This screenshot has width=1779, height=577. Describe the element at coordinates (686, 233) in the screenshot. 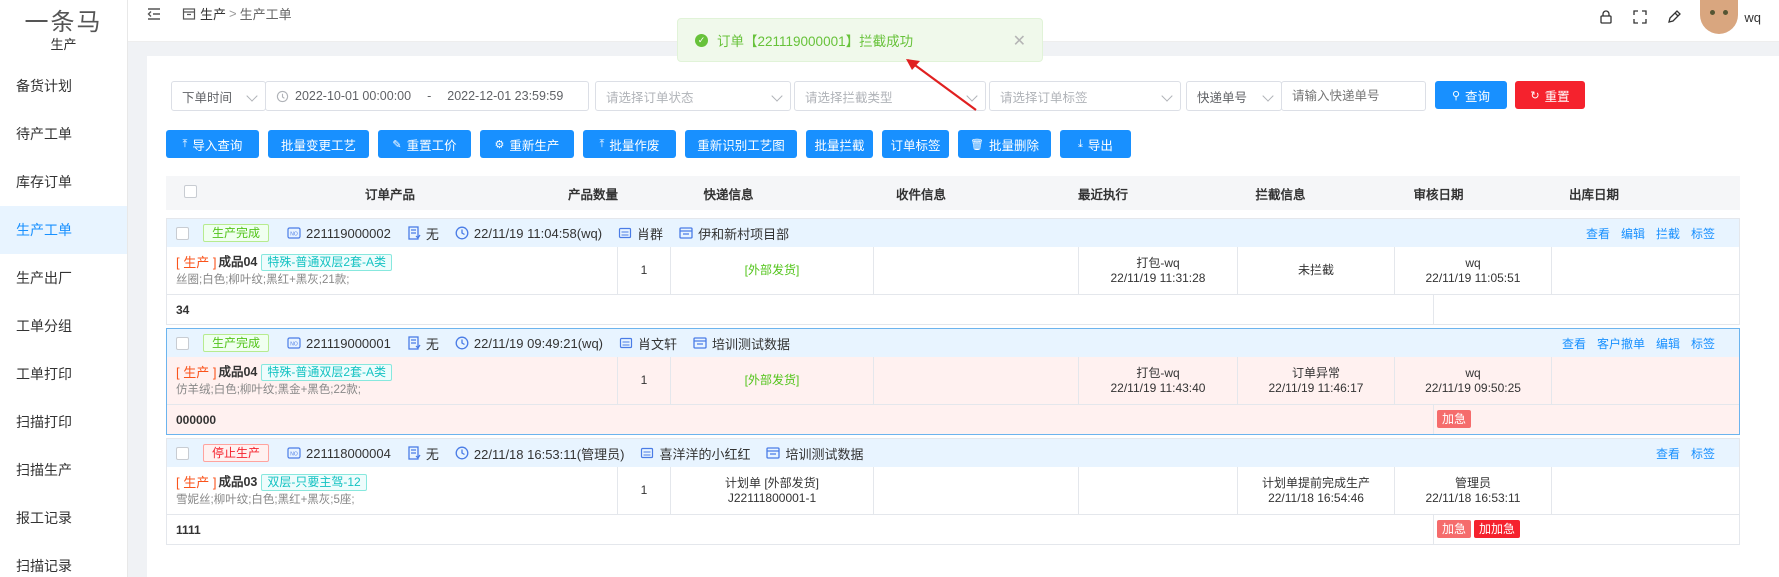

I see `project-icon` at that location.